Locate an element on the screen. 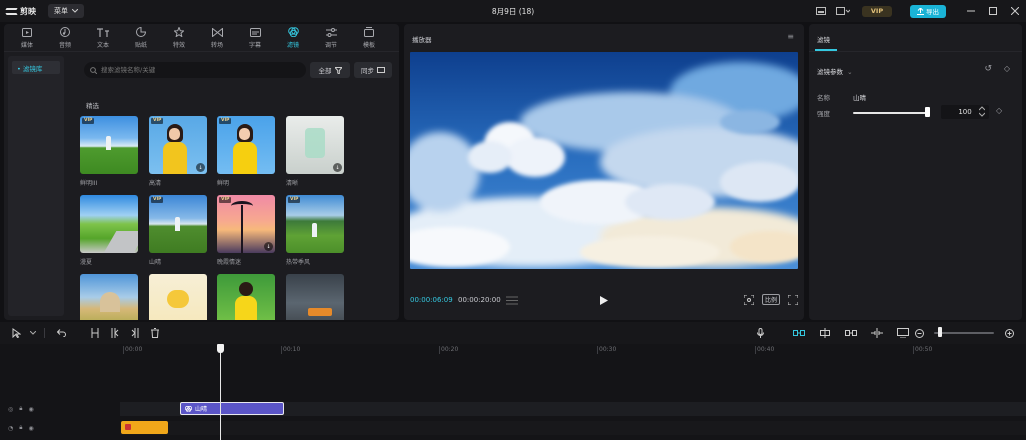  main-track-magnet-icon is located at coordinates (799, 333).